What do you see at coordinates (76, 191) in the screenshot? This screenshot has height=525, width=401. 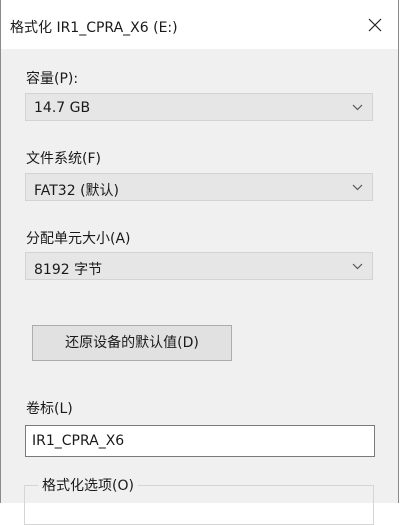 I see `filesystem-value: FAT32 (默认)` at bounding box center [76, 191].